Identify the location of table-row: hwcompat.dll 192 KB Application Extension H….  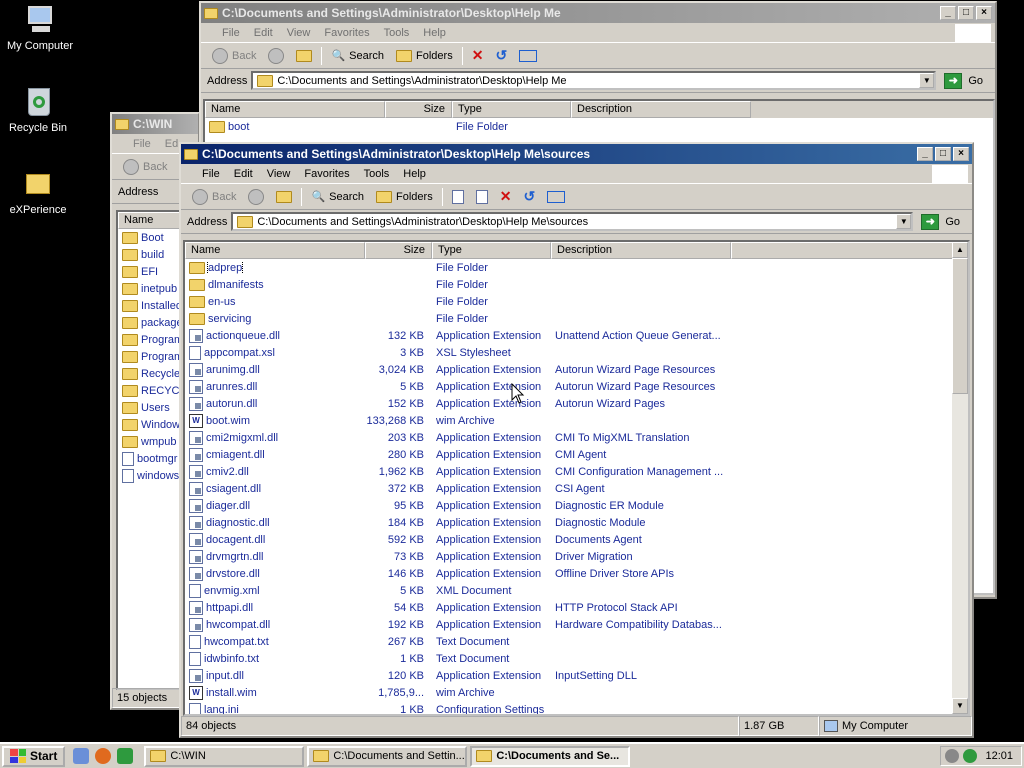
(576, 624).